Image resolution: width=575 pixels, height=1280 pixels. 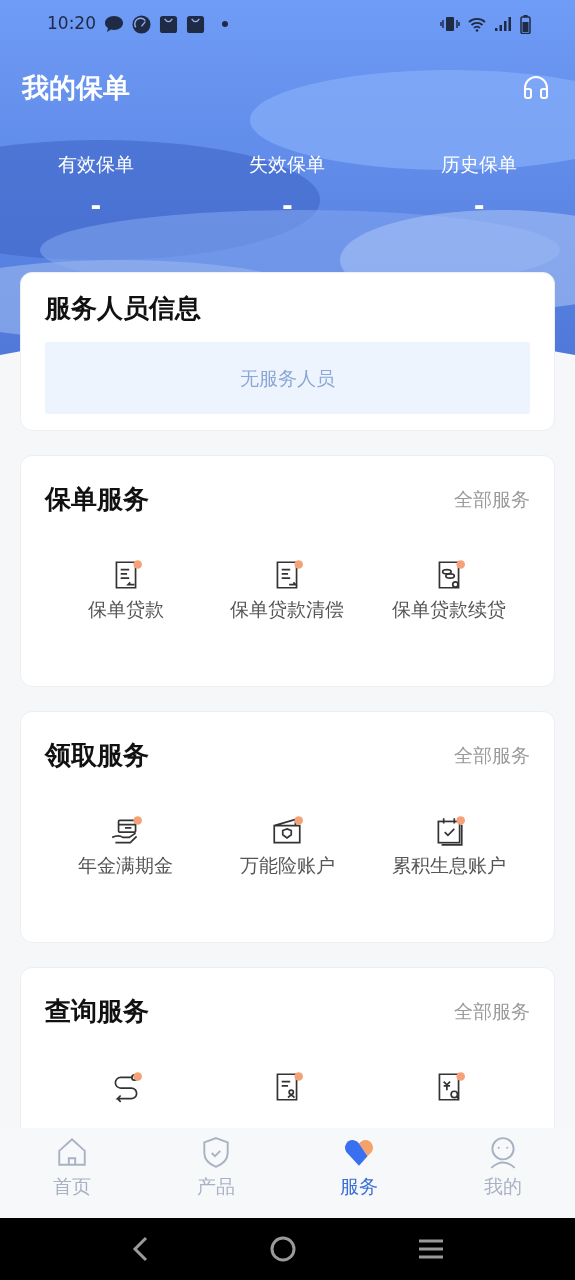 I want to click on status-time: 10:20, so click(x=71, y=24).